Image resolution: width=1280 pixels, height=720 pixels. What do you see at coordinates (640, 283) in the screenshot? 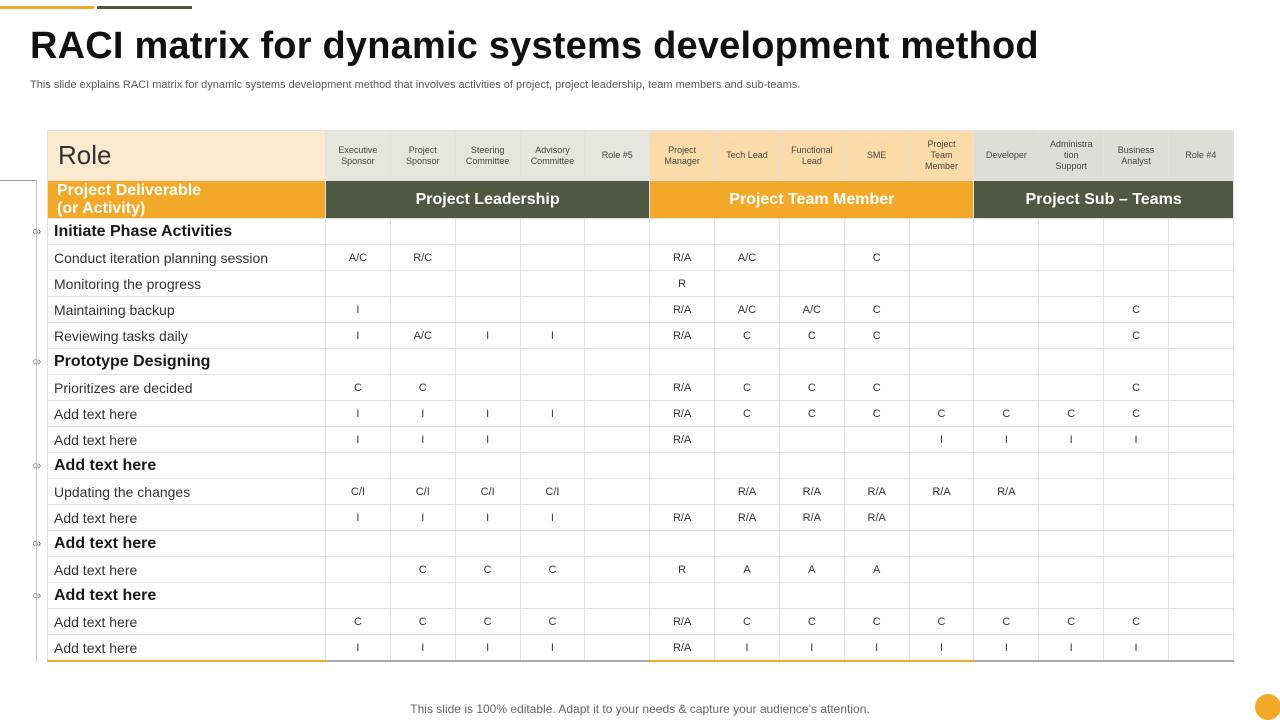
I see `table-row: Monitoring the progress R` at bounding box center [640, 283].